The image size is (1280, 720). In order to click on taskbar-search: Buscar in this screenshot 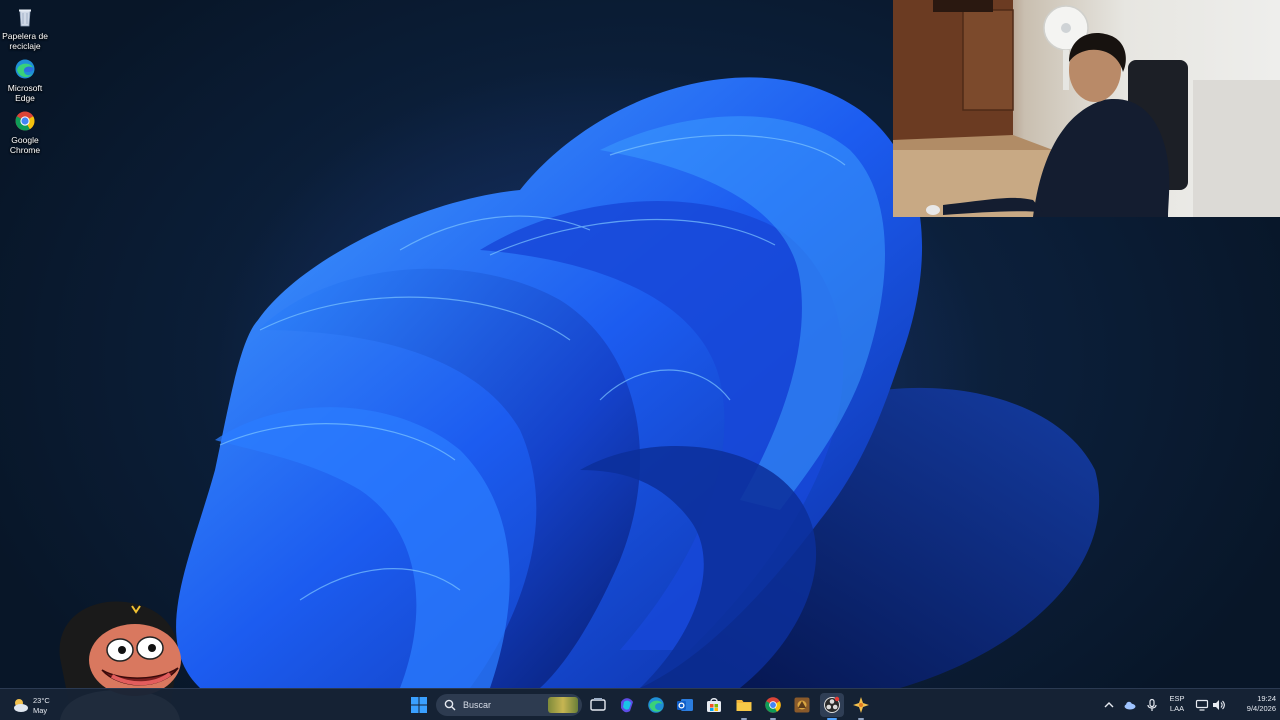, I will do `click(509, 705)`.